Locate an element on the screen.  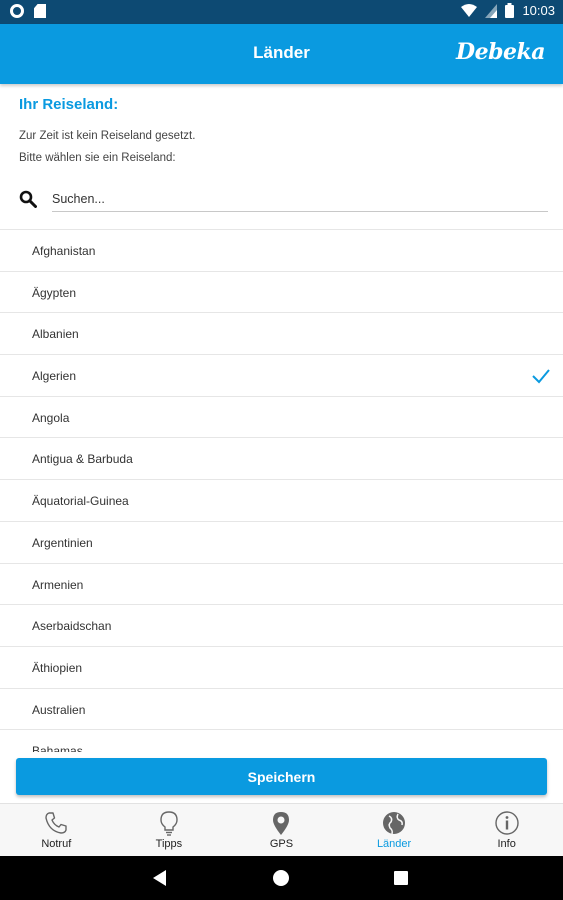
nav-item-tipps: Tipps is located at coordinates (169, 830).